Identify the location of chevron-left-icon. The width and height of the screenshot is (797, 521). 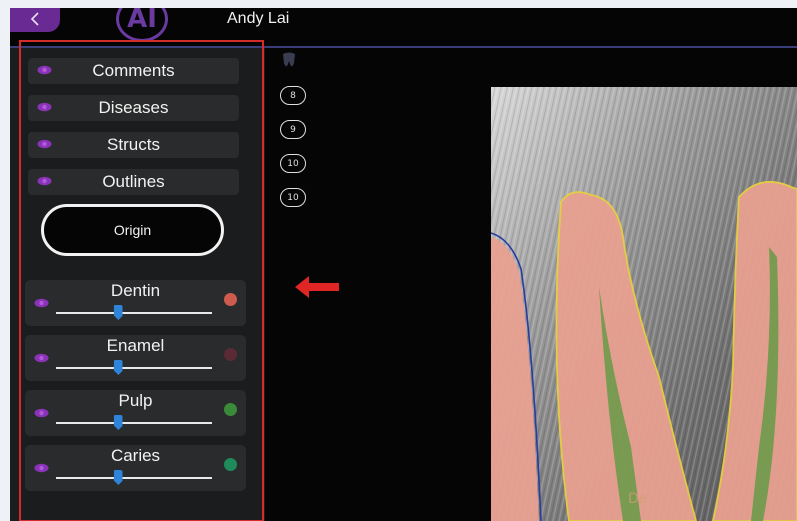
(35, 20).